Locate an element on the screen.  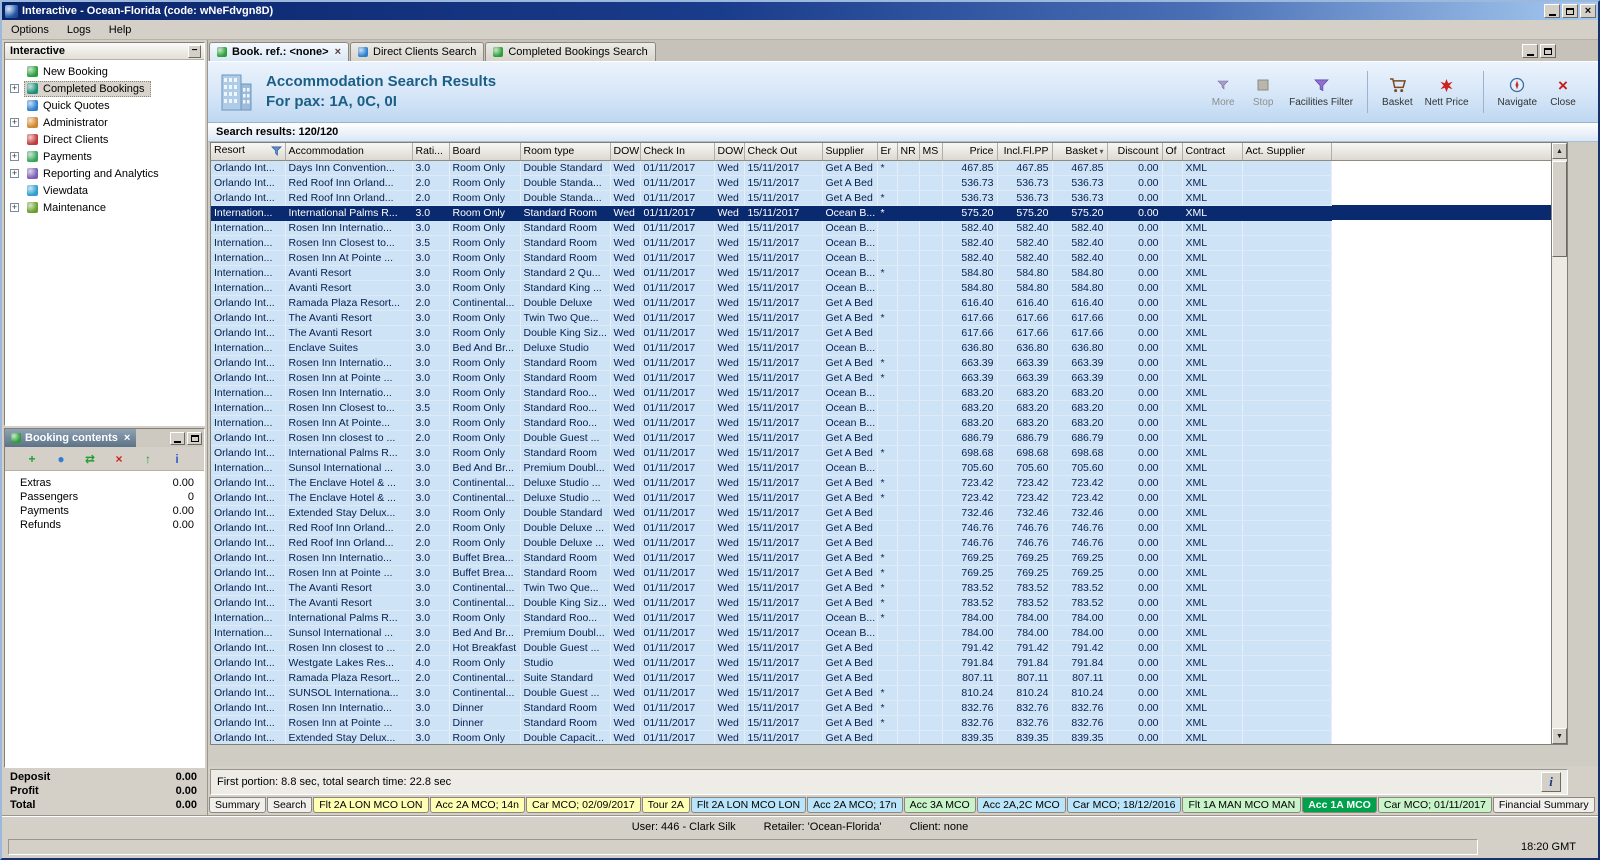
booking-contents-item: Payments 0.00 is located at coordinates (104, 511).